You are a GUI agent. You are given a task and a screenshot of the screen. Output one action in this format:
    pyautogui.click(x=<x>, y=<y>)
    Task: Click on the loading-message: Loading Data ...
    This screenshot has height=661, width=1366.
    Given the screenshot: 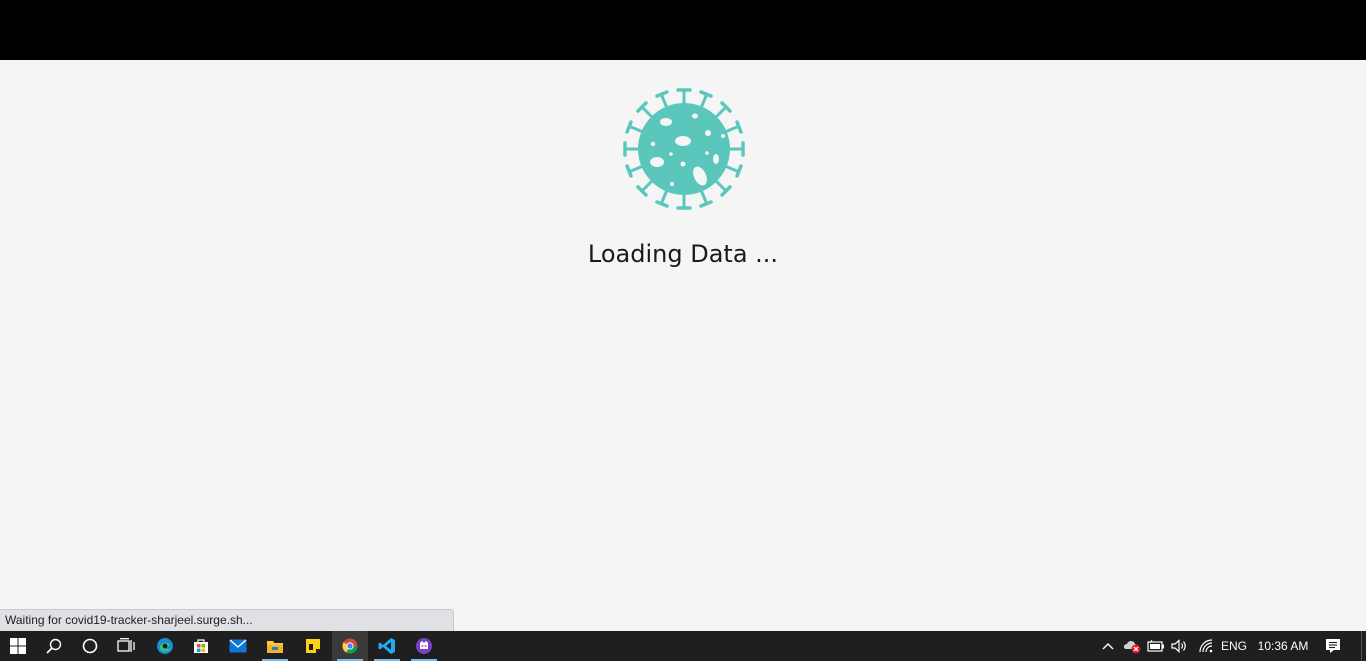 What is the action you would take?
    pyautogui.click(x=683, y=254)
    